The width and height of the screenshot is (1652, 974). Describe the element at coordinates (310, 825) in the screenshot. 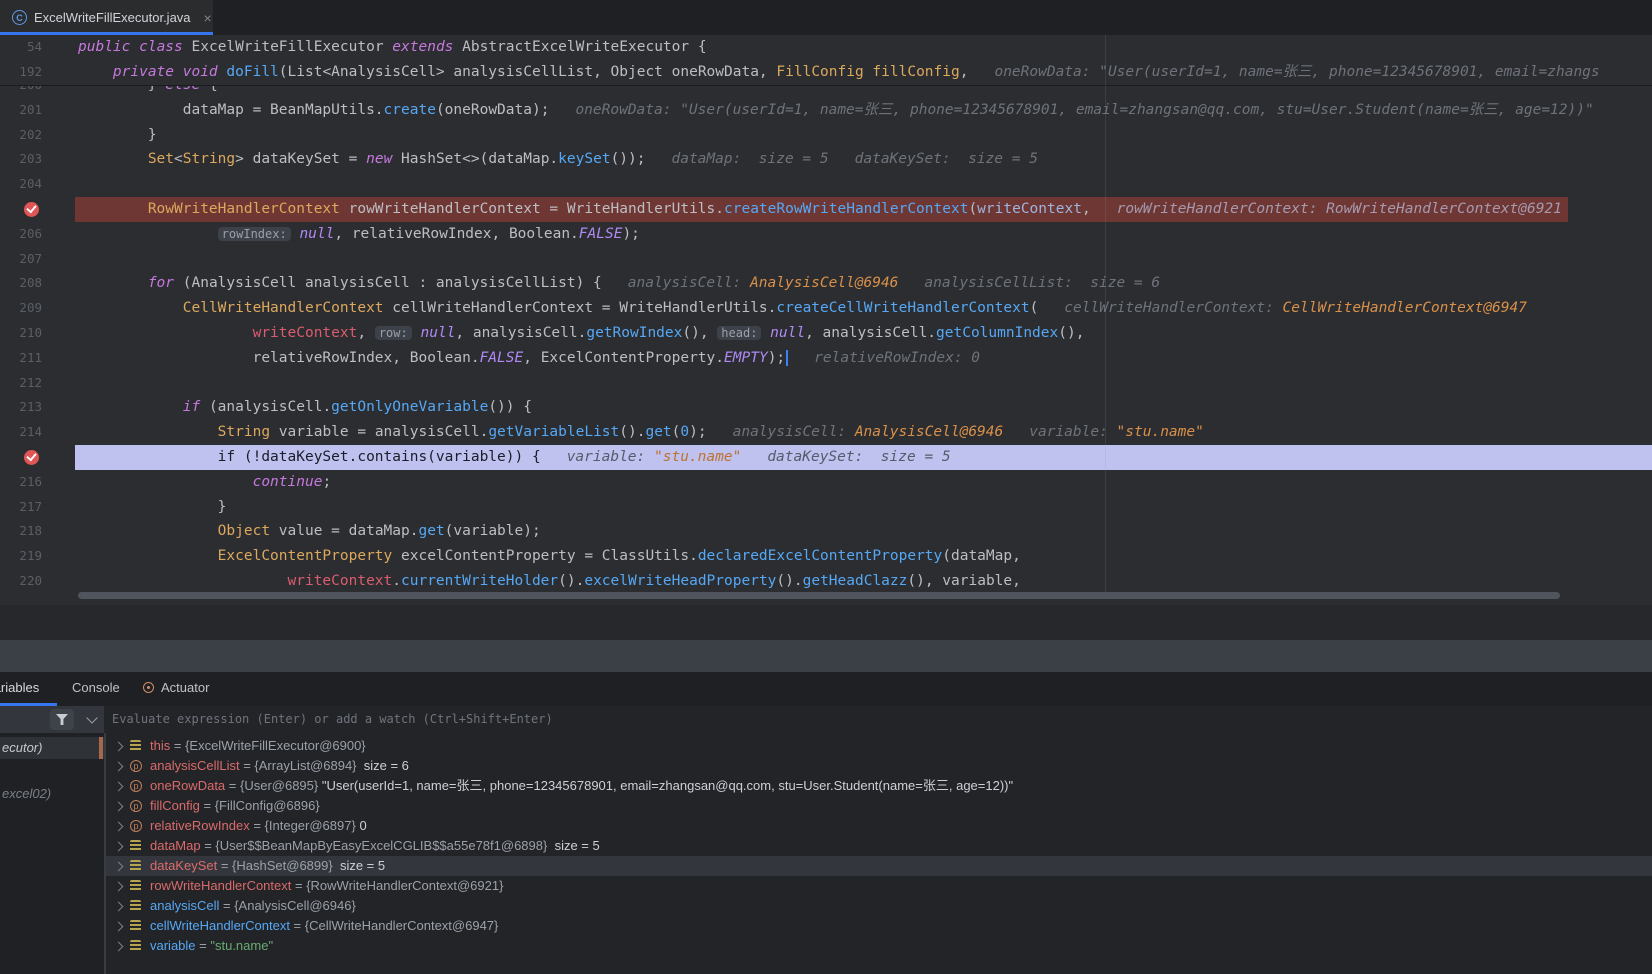

I see `variable-ref: {Integer@6897}` at that location.